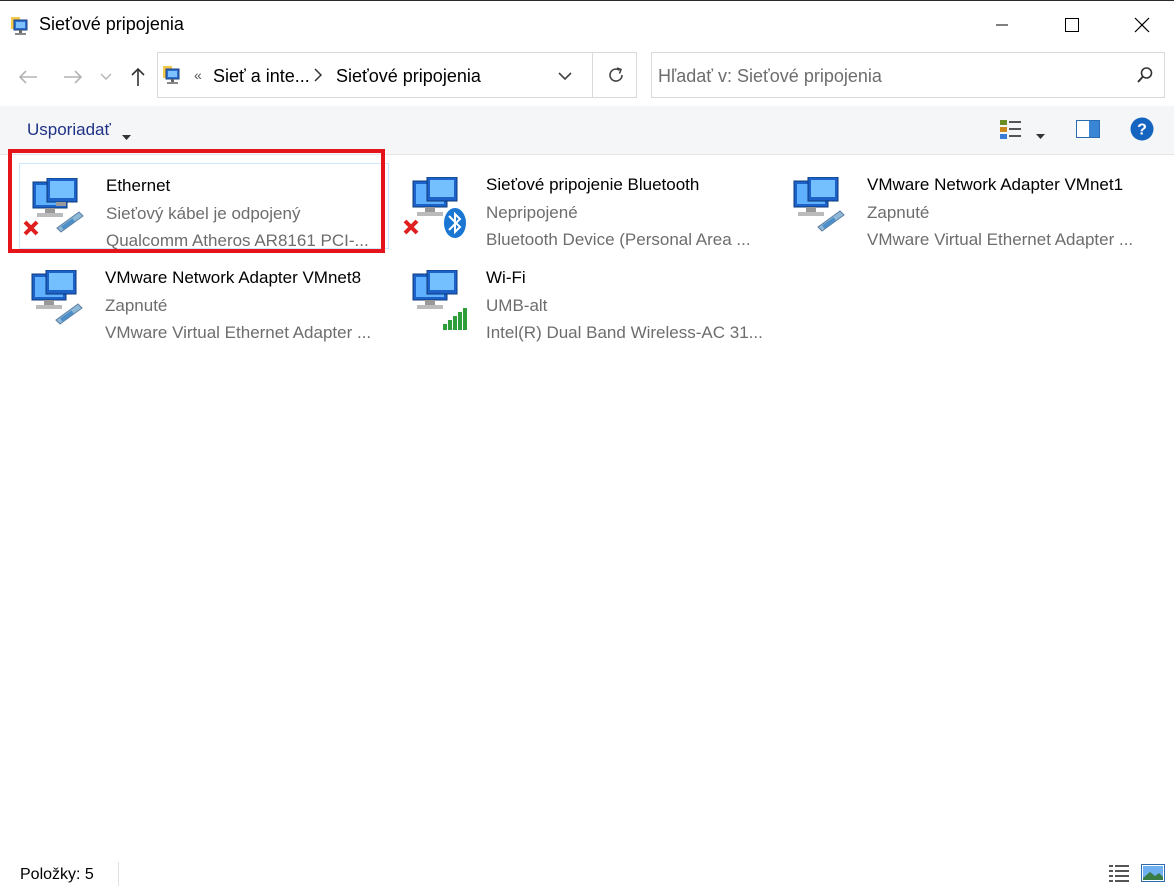  What do you see at coordinates (196, 201) in the screenshot?
I see `highlight-annotation-box` at bounding box center [196, 201].